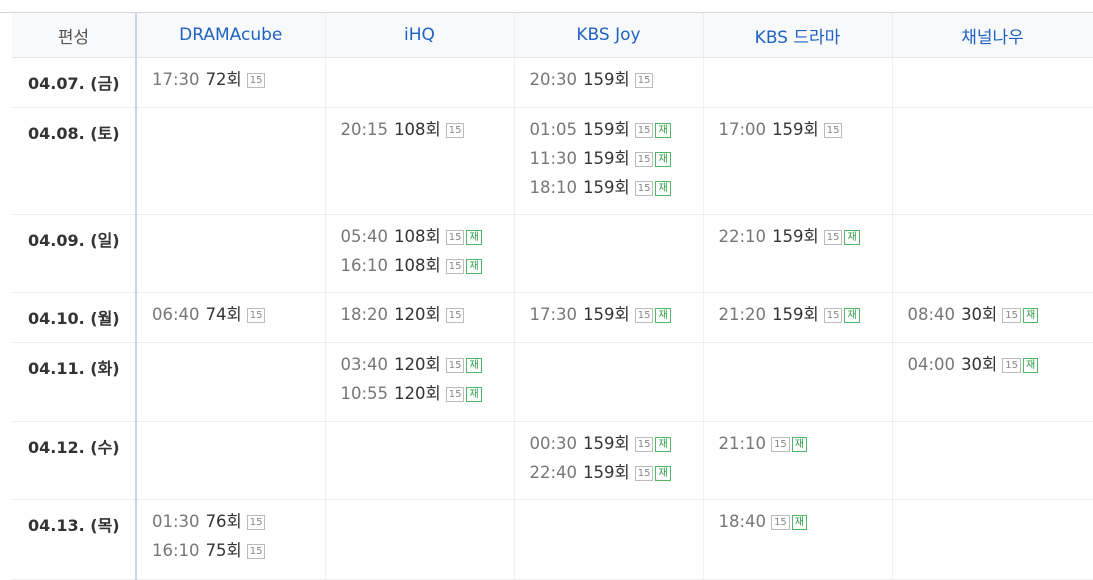 This screenshot has width=1093, height=580. I want to click on slot-cell-kbs-joy, so click(608, 253).